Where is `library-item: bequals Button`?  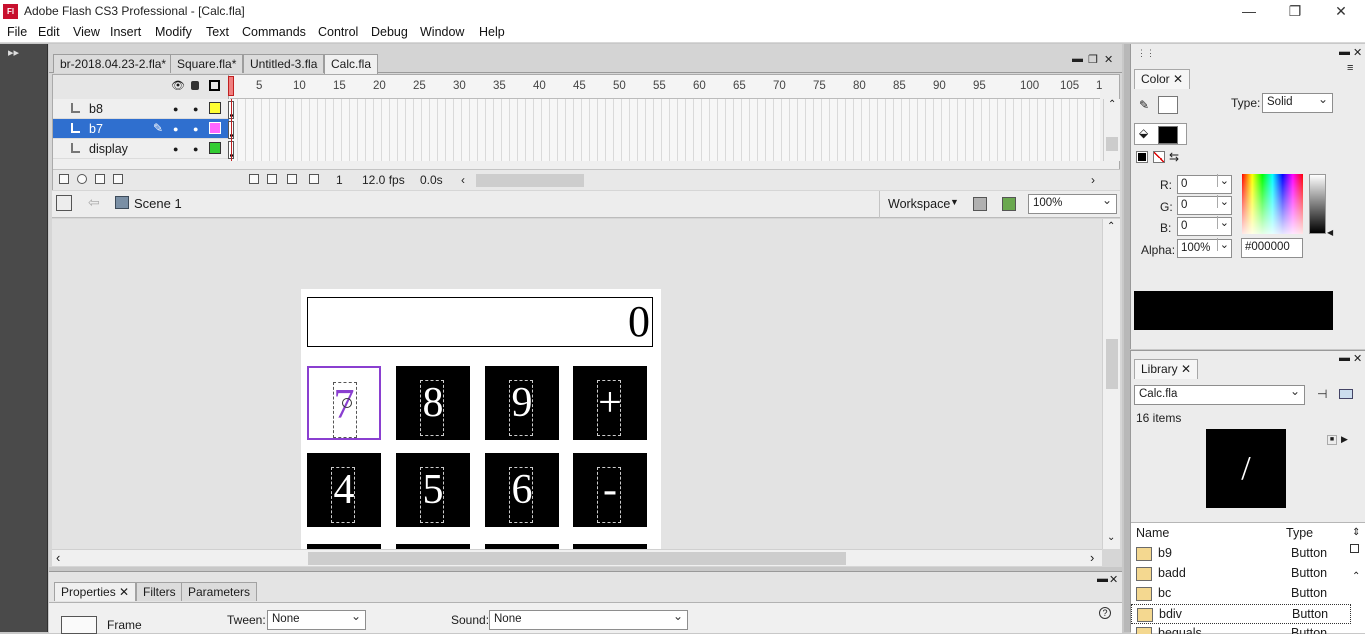 library-item: bequals Button is located at coordinates (1241, 629).